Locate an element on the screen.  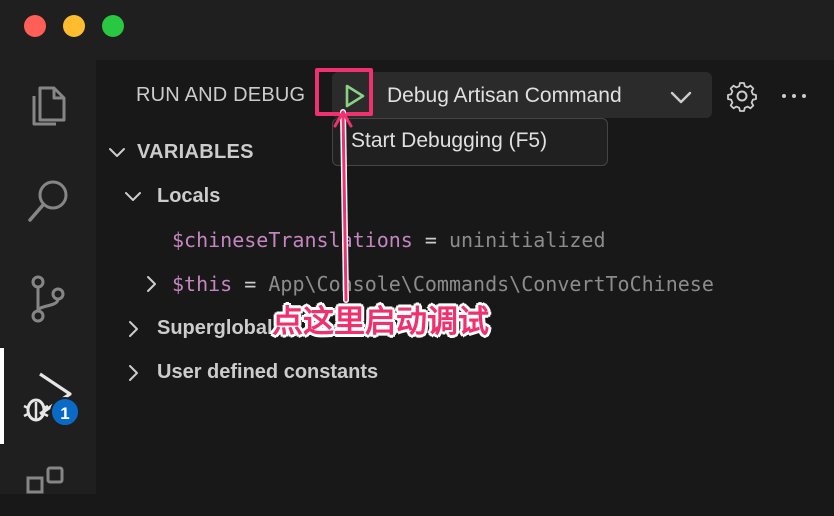
annotation-label: 点这里启动调试 is located at coordinates (380, 322).